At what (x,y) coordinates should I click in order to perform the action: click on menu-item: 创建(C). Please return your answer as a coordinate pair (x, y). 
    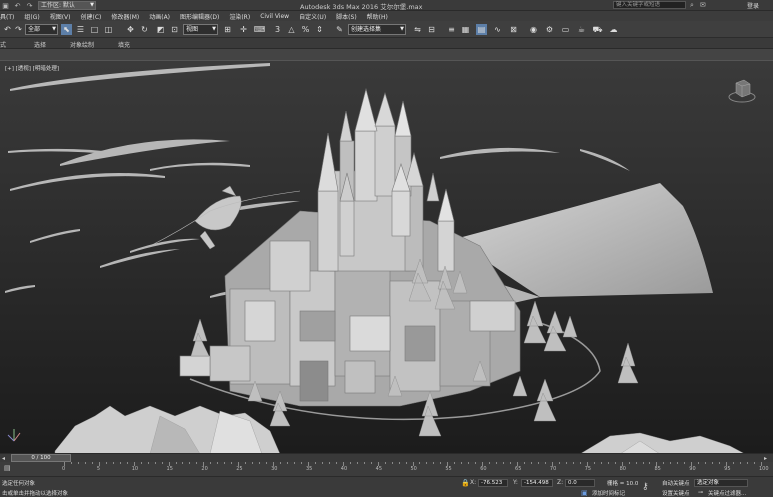
    Looking at the image, I should click on (91, 16).